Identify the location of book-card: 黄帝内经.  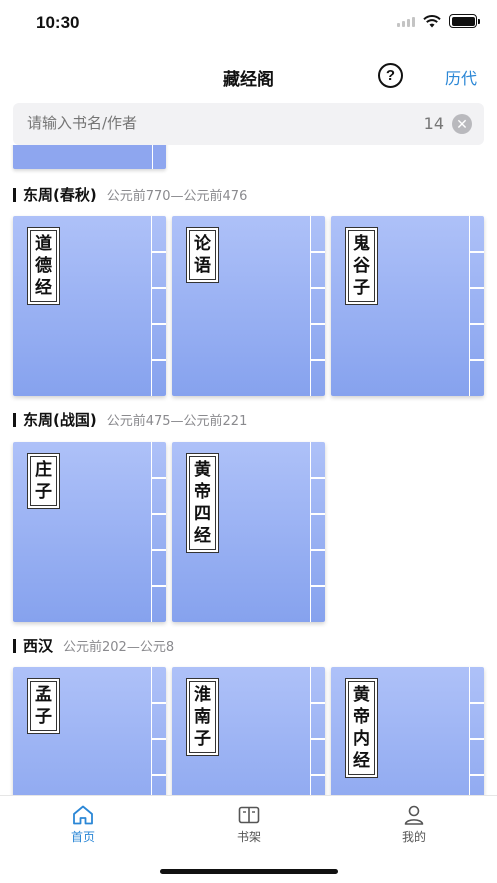
(407, 731).